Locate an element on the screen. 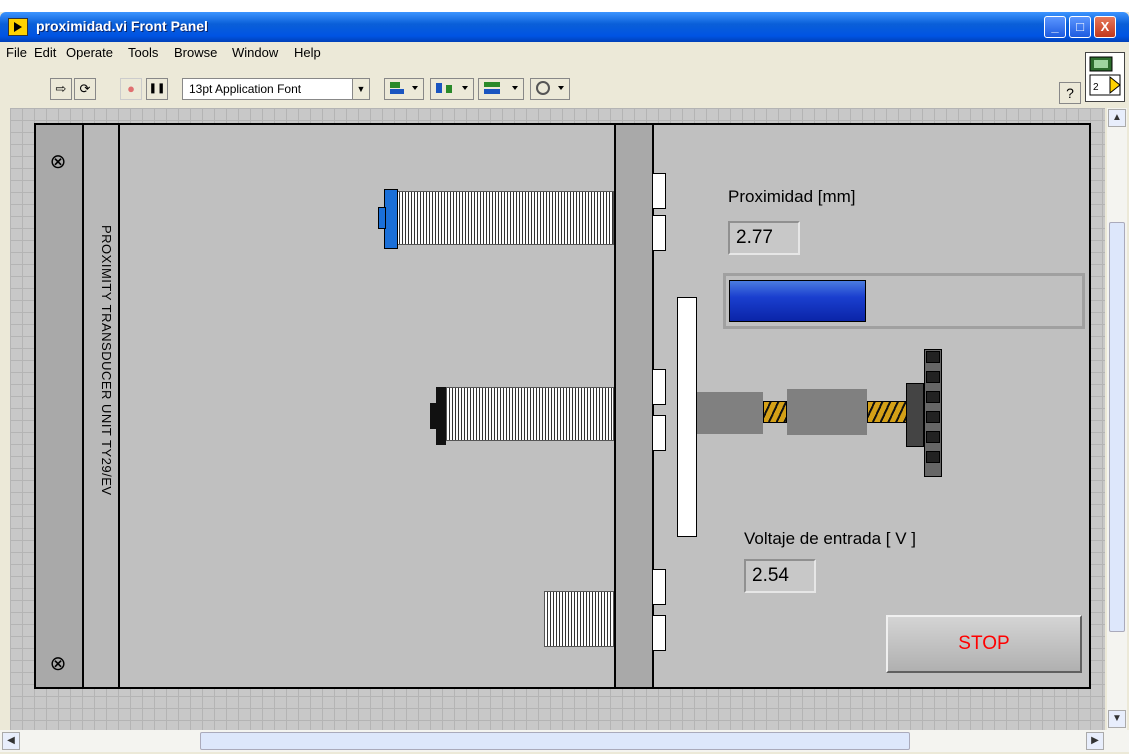 The width and height of the screenshot is (1129, 754). distribute-objects-button is located at coordinates (452, 89).